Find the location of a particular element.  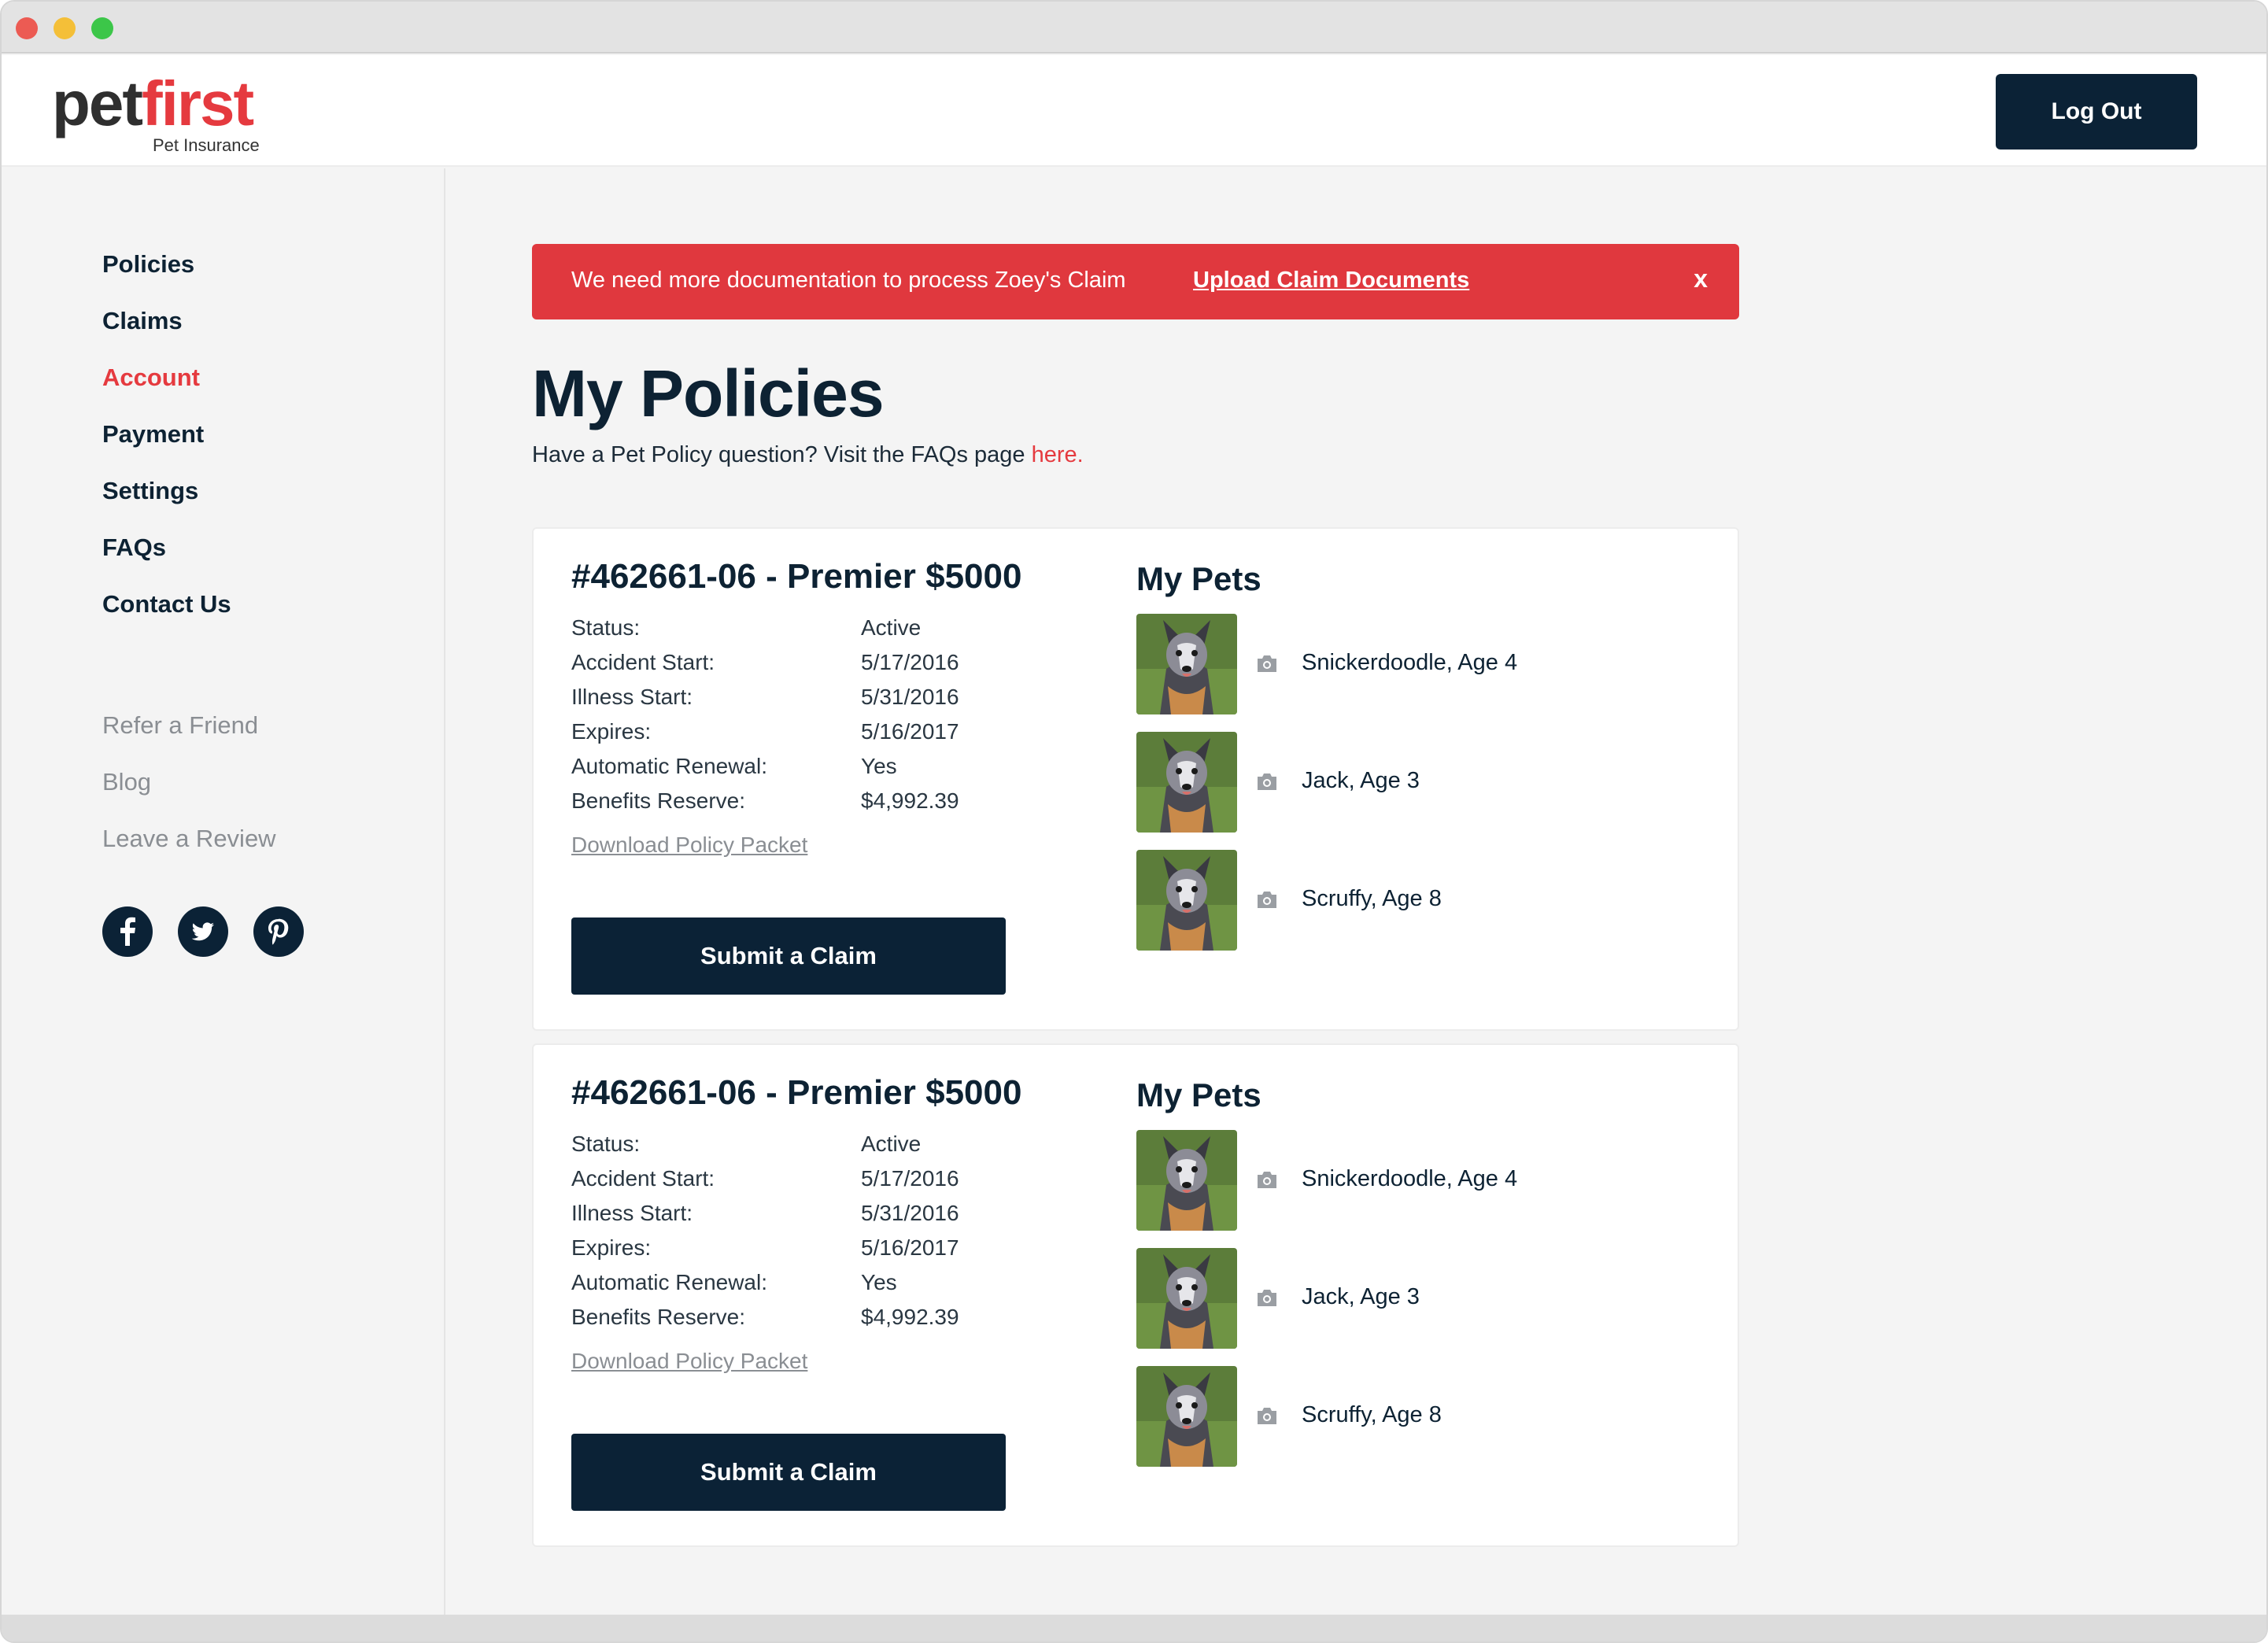

illness-start-value: 5/31/2016 is located at coordinates (910, 697).